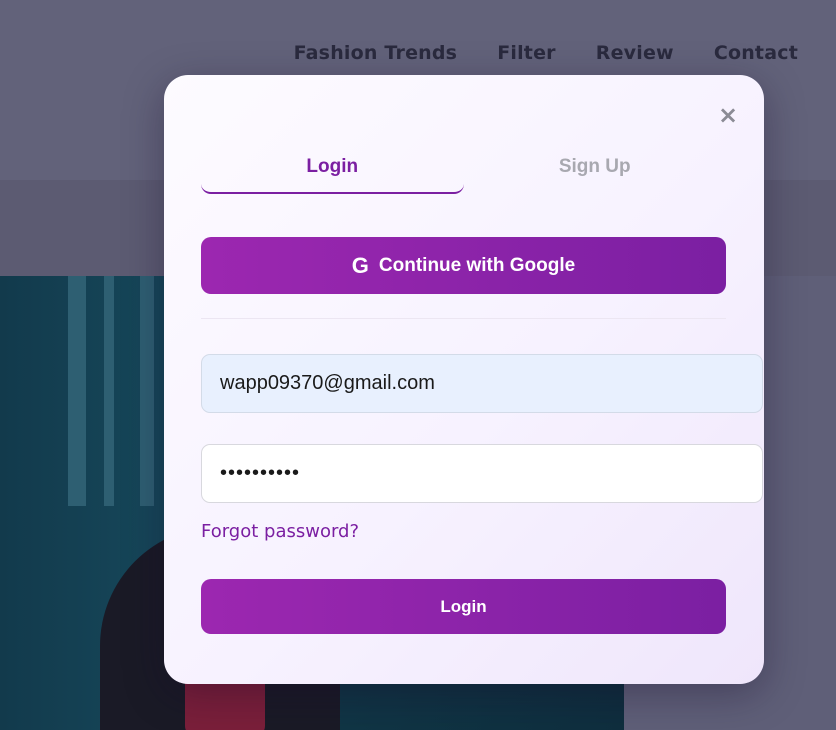  Describe the element at coordinates (526, 53) in the screenshot. I see `nav-link-filter: Filter` at that location.